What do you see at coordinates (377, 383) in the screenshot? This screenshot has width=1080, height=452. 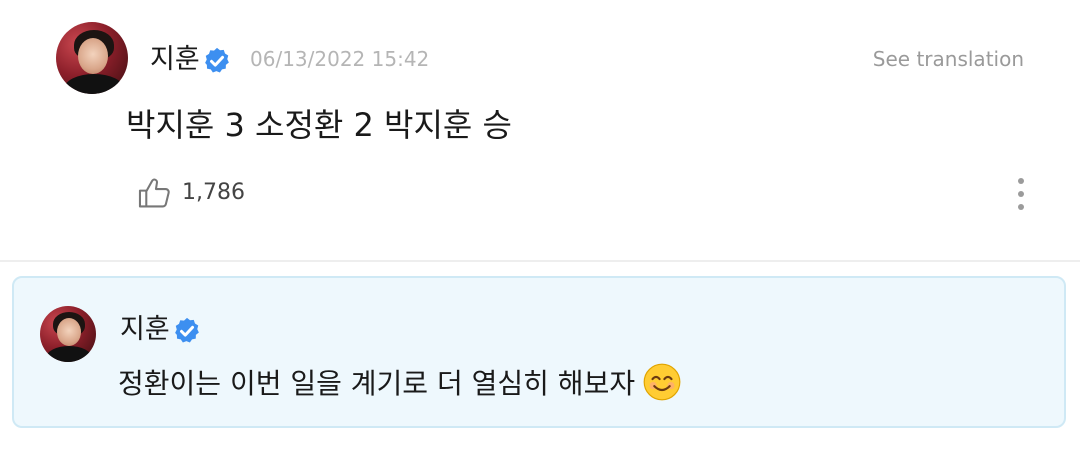 I see `reply-text: 정환이는 이번 일을 계기로 더 열심히 해보자` at bounding box center [377, 383].